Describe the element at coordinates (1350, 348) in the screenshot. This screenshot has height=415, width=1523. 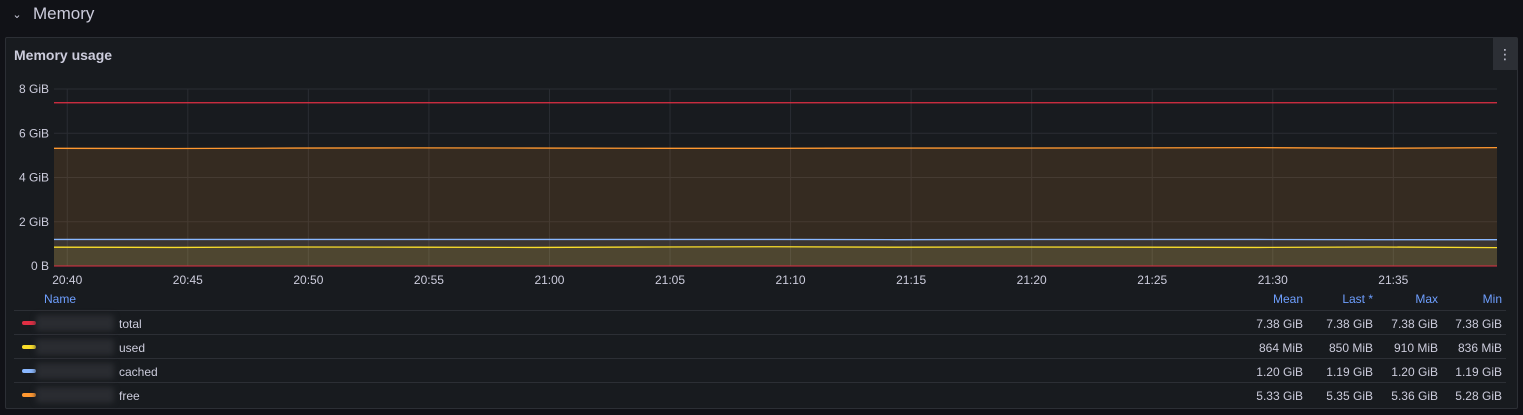
I see `legend-last: 850 MiB` at that location.